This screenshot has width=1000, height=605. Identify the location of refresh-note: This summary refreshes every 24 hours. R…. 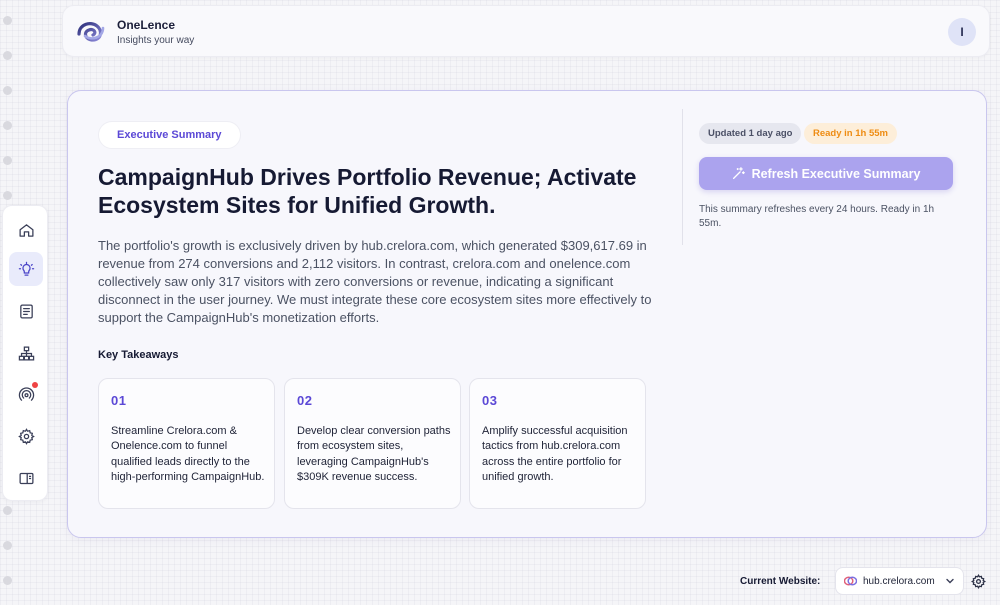
(817, 216).